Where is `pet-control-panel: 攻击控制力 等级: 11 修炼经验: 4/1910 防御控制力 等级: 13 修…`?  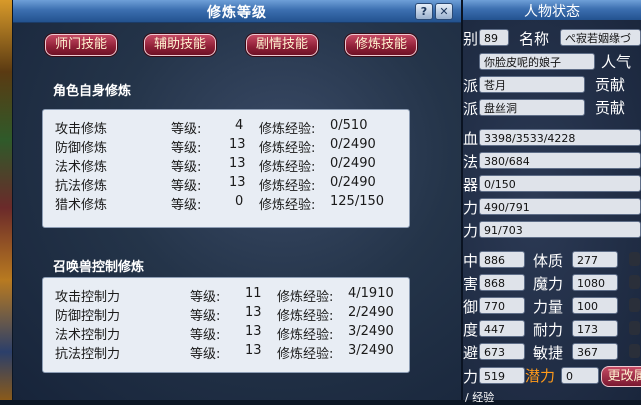 pet-control-panel: 攻击控制力 等级: 11 修炼经验: 4/1910 防御控制力 等级: 13 修… is located at coordinates (226, 325).